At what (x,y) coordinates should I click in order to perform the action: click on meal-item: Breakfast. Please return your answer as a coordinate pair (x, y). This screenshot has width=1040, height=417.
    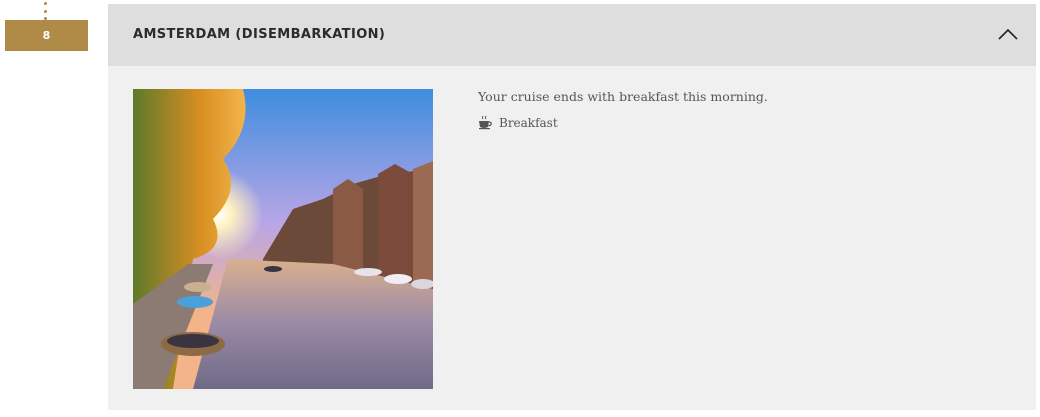
    Looking at the image, I should click on (518, 122).